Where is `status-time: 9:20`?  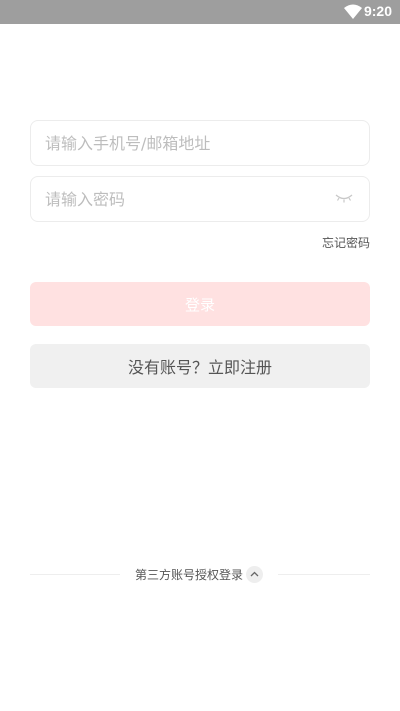
status-time: 9:20 is located at coordinates (377, 11).